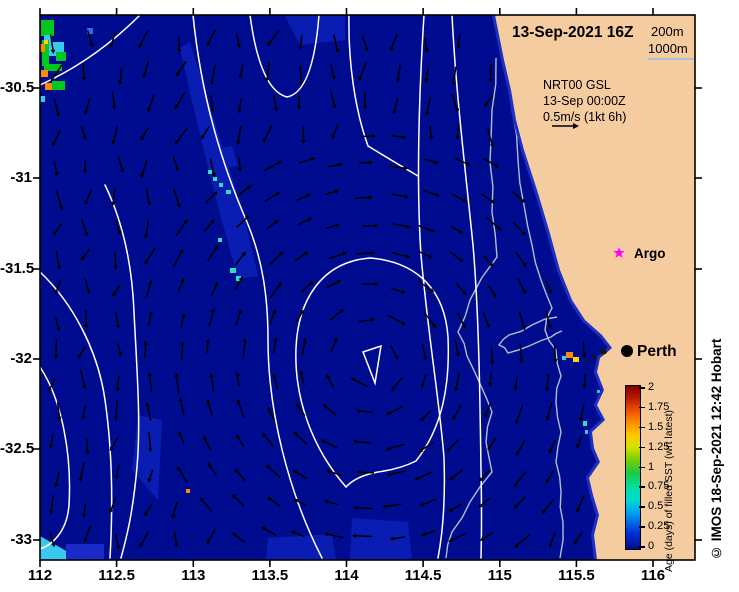 The image size is (739, 592). I want to click on colorbar-title: Age (days) of filled SST (wrt latest), so click(669, 490).